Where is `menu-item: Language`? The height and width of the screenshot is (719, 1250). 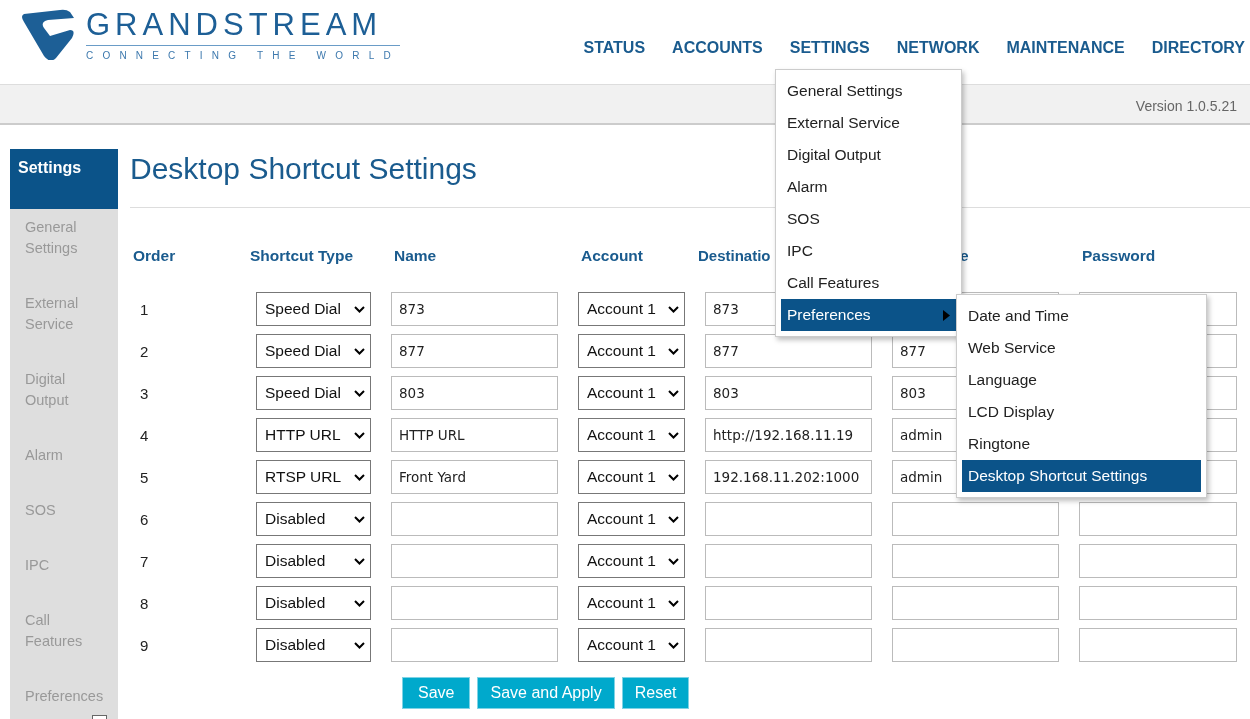 menu-item: Language is located at coordinates (1081, 380).